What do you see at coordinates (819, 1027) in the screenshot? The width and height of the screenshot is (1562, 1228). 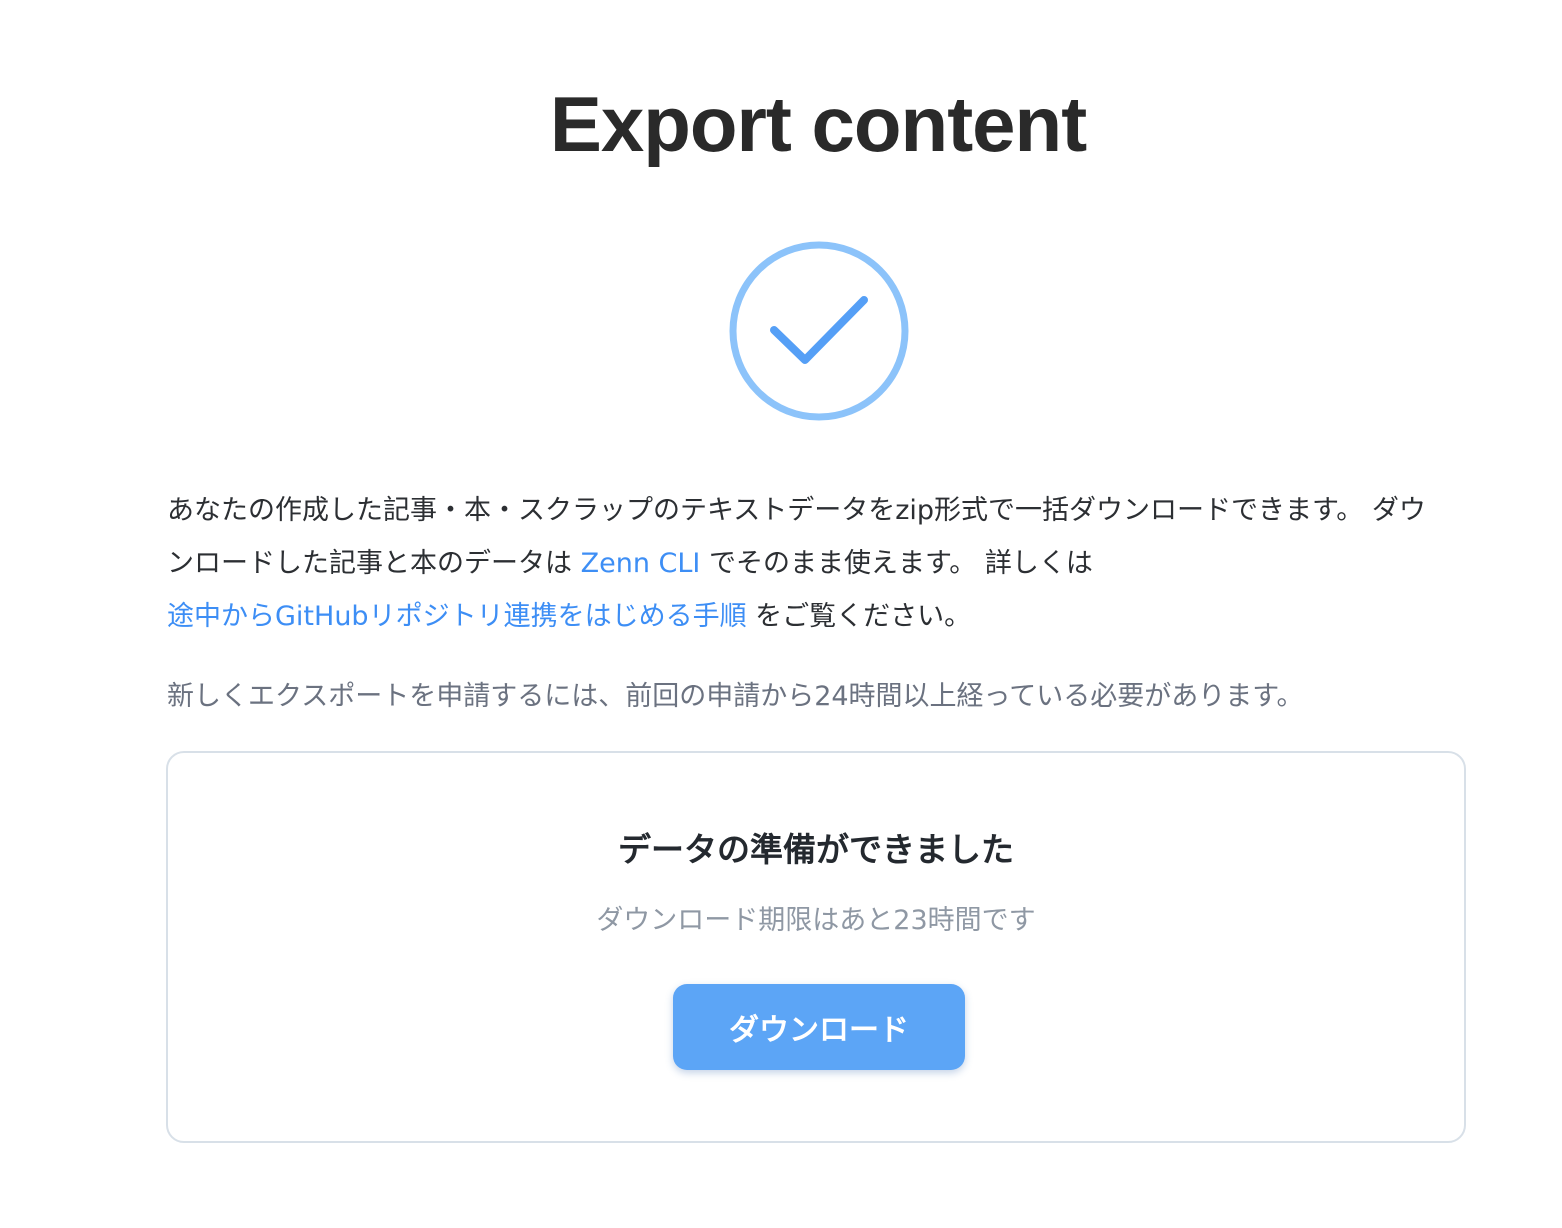 I see `download-button: ダウンロード` at bounding box center [819, 1027].